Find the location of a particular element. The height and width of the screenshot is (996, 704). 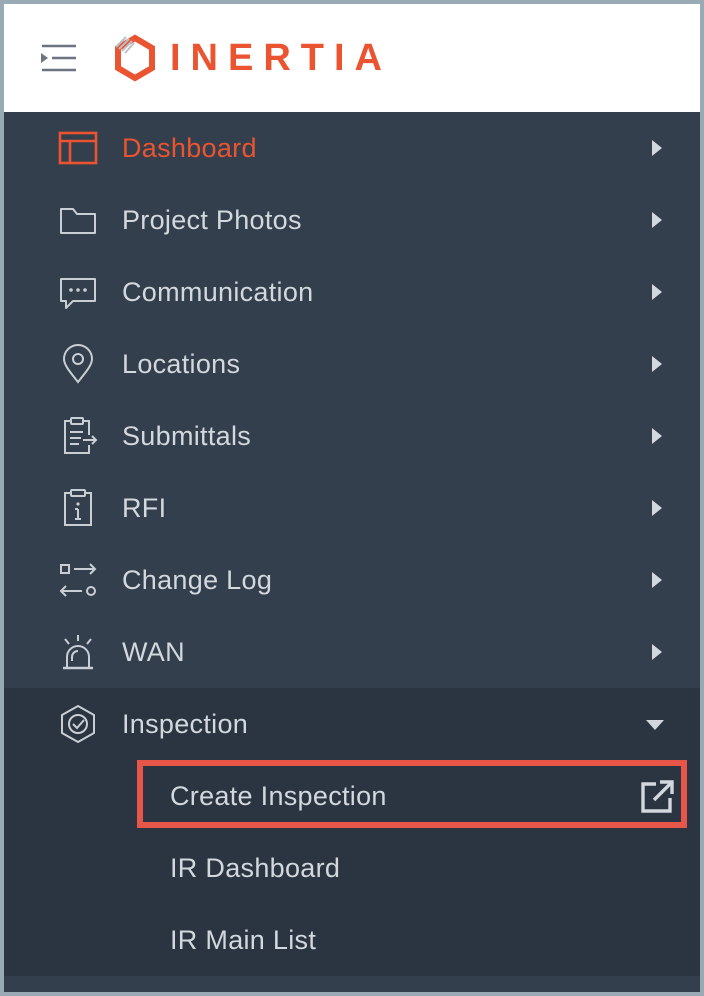

clipboard-arrow-icon is located at coordinates (78, 436).